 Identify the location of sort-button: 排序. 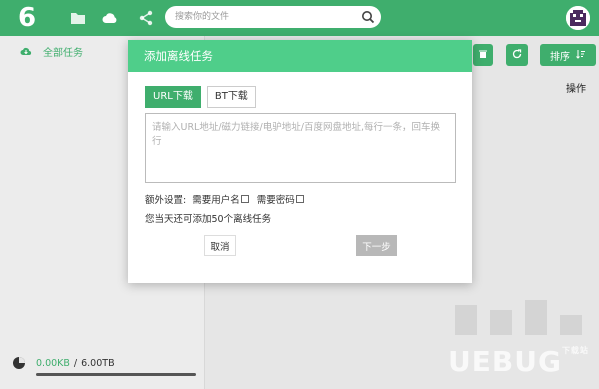
(568, 55).